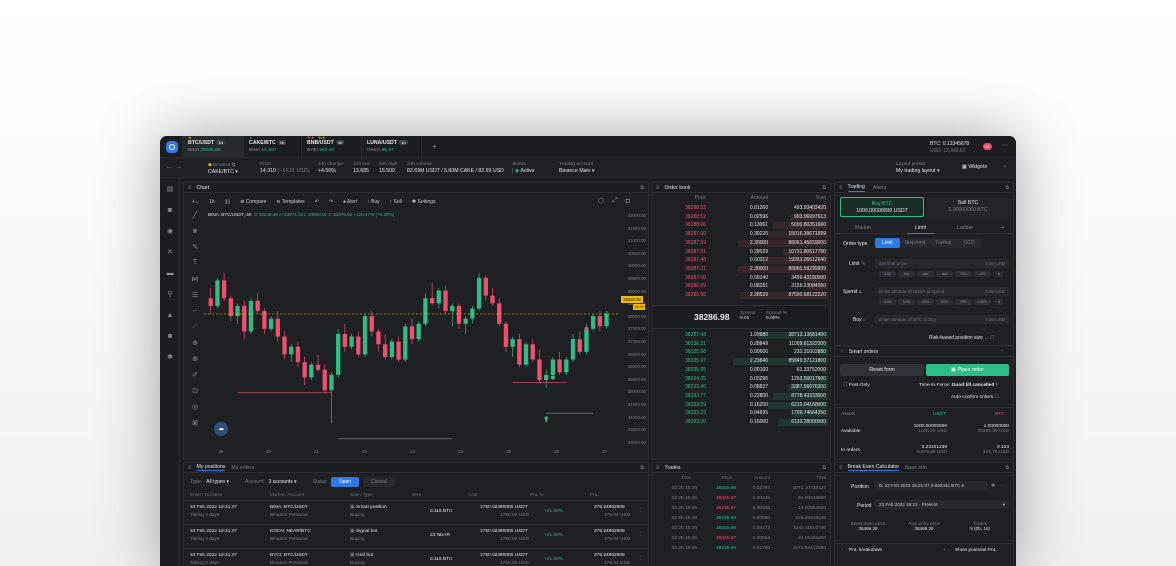 The image size is (1176, 566). What do you see at coordinates (350, 202) in the screenshot?
I see `alert-button: ♠ Alert` at bounding box center [350, 202].